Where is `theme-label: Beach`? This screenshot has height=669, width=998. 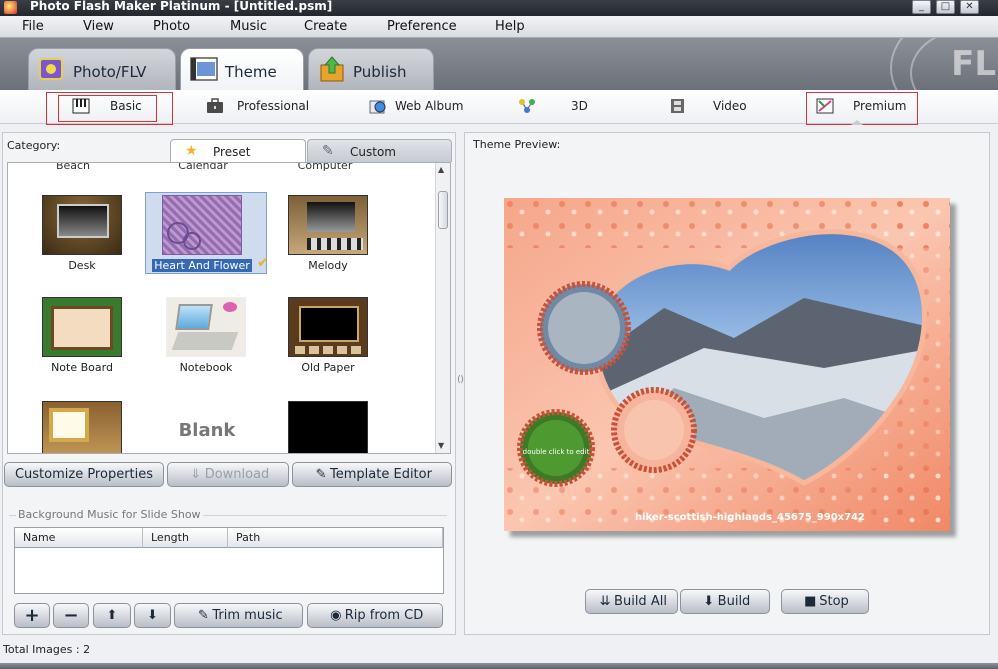
theme-label: Beach is located at coordinates (73, 167).